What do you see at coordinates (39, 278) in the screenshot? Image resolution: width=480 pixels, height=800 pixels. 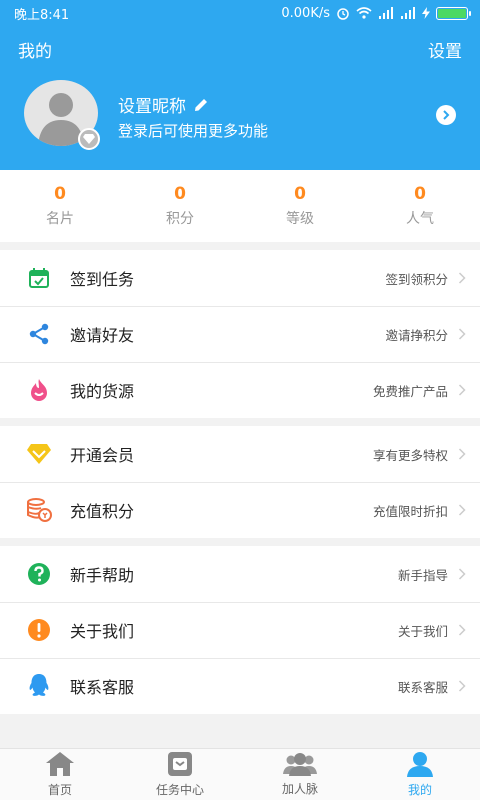 I see `calendar-check-icon` at bounding box center [39, 278].